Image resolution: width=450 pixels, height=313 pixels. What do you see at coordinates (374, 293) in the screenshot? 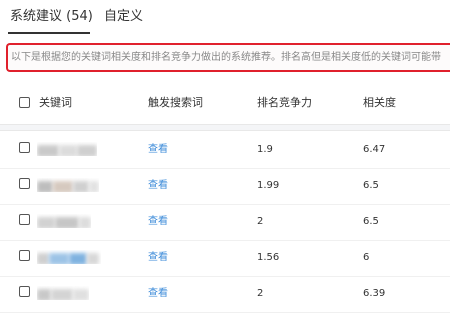
I see `relevance-value: 6.39` at bounding box center [374, 293].